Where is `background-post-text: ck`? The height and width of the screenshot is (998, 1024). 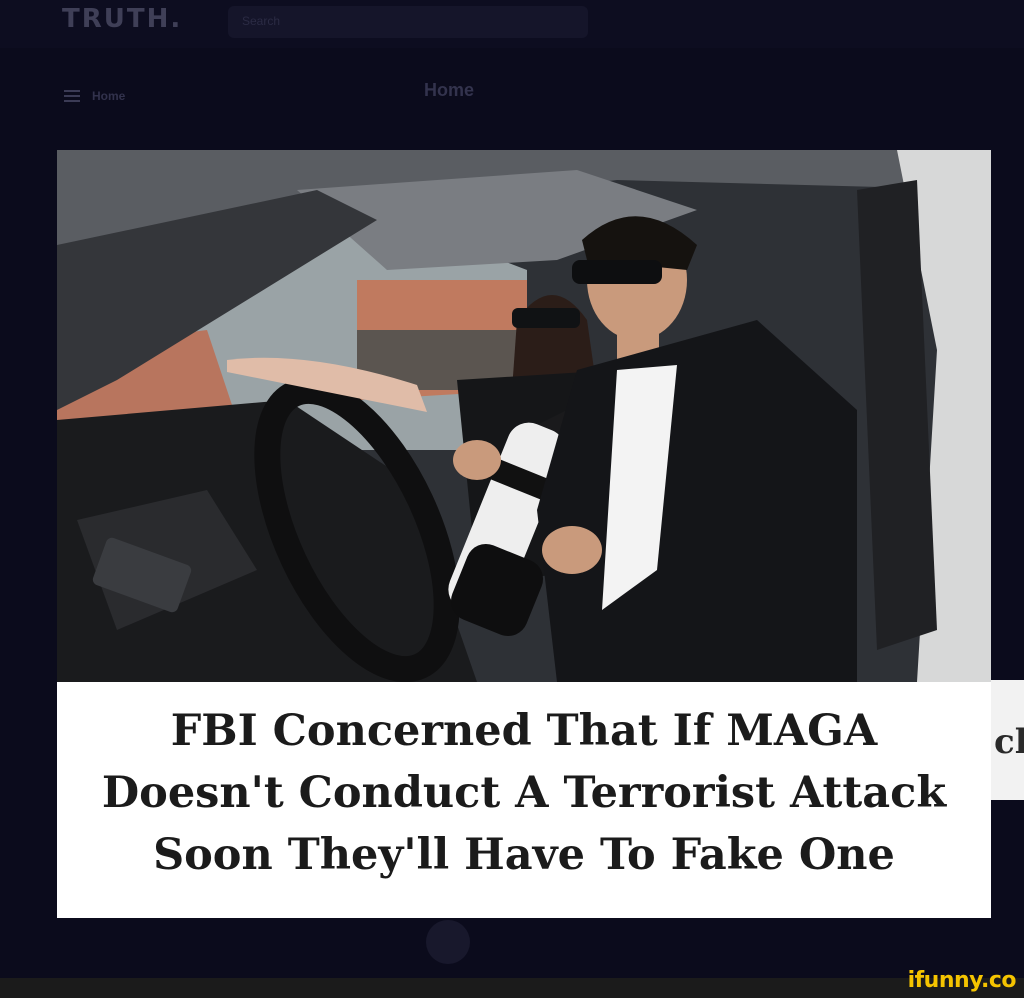
background-post-text: ck is located at coordinates (1009, 742).